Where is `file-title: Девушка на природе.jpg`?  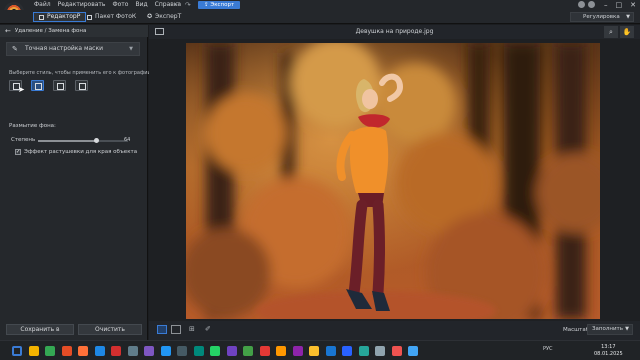 file-title: Девушка на природе.jpg is located at coordinates (394, 31).